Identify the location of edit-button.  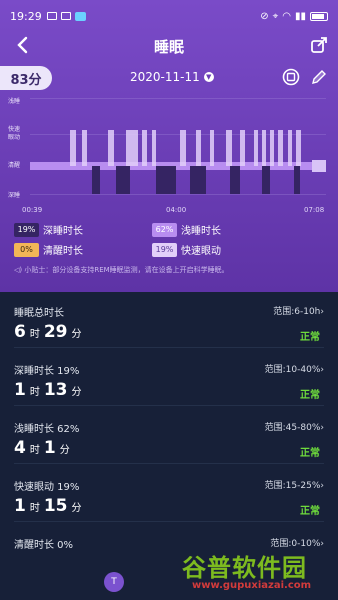
(319, 77).